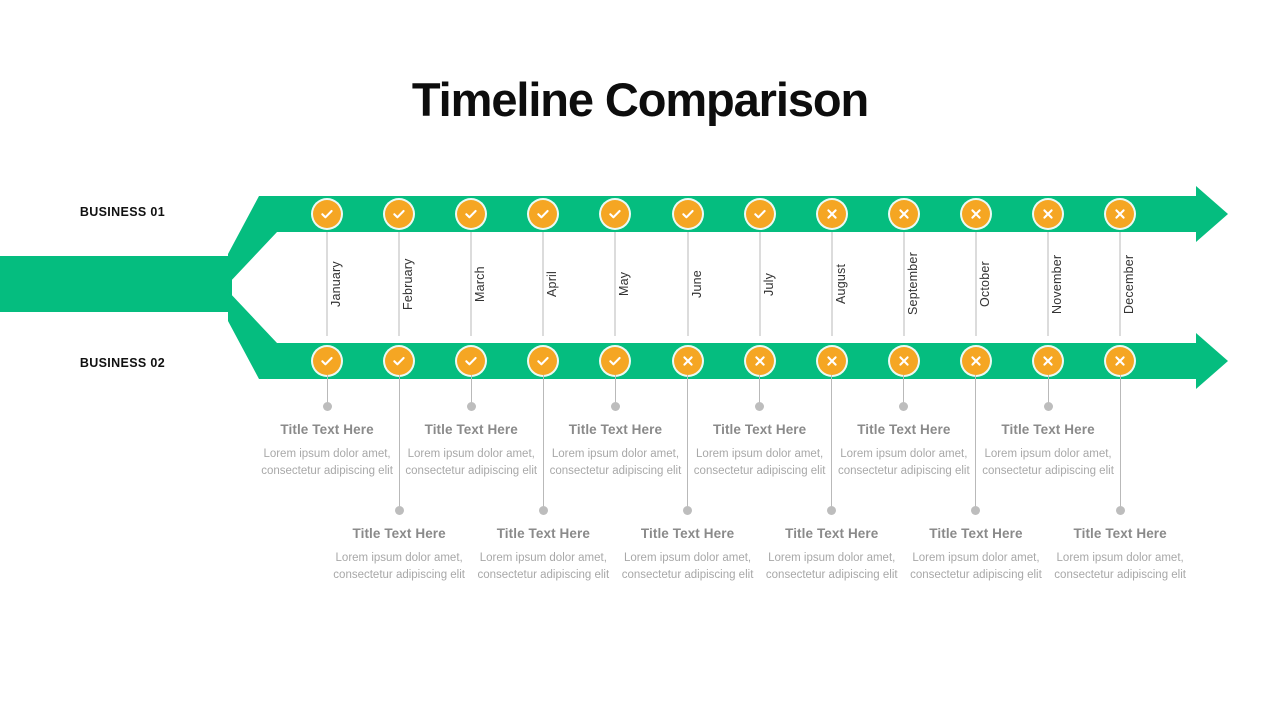 Image resolution: width=1280 pixels, height=720 pixels. What do you see at coordinates (1057, 284) in the screenshot?
I see `month-label: November` at bounding box center [1057, 284].